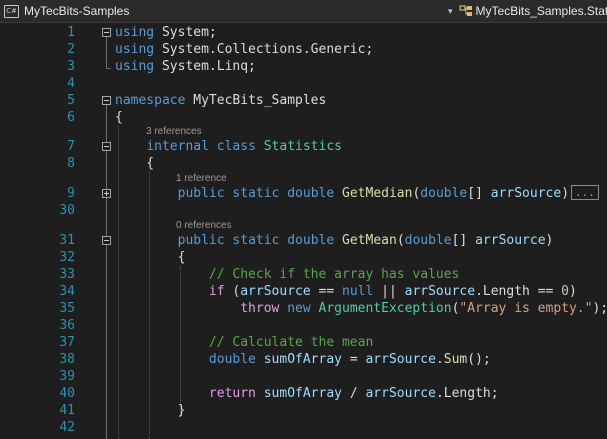 This screenshot has height=439, width=607. Describe the element at coordinates (354, 359) in the screenshot. I see `code-token: =` at that location.